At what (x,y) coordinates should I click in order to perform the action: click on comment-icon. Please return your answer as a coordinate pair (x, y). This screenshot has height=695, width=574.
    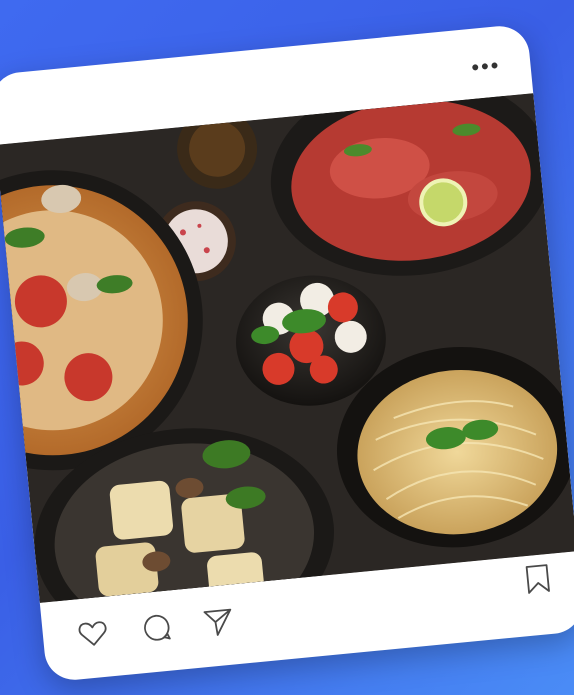
    Looking at the image, I should click on (156, 627).